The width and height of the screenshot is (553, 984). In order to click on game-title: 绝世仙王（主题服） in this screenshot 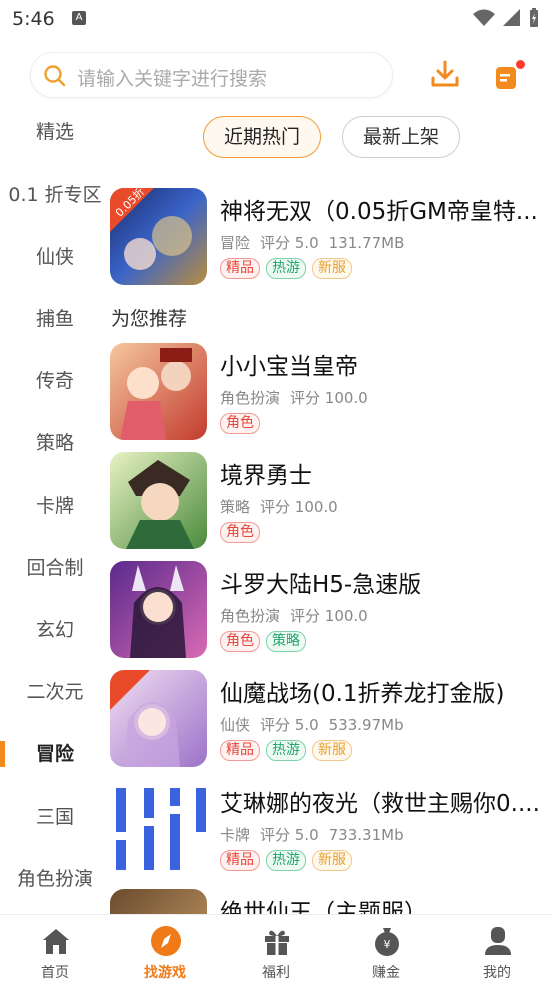, I will do `click(323, 907)`.